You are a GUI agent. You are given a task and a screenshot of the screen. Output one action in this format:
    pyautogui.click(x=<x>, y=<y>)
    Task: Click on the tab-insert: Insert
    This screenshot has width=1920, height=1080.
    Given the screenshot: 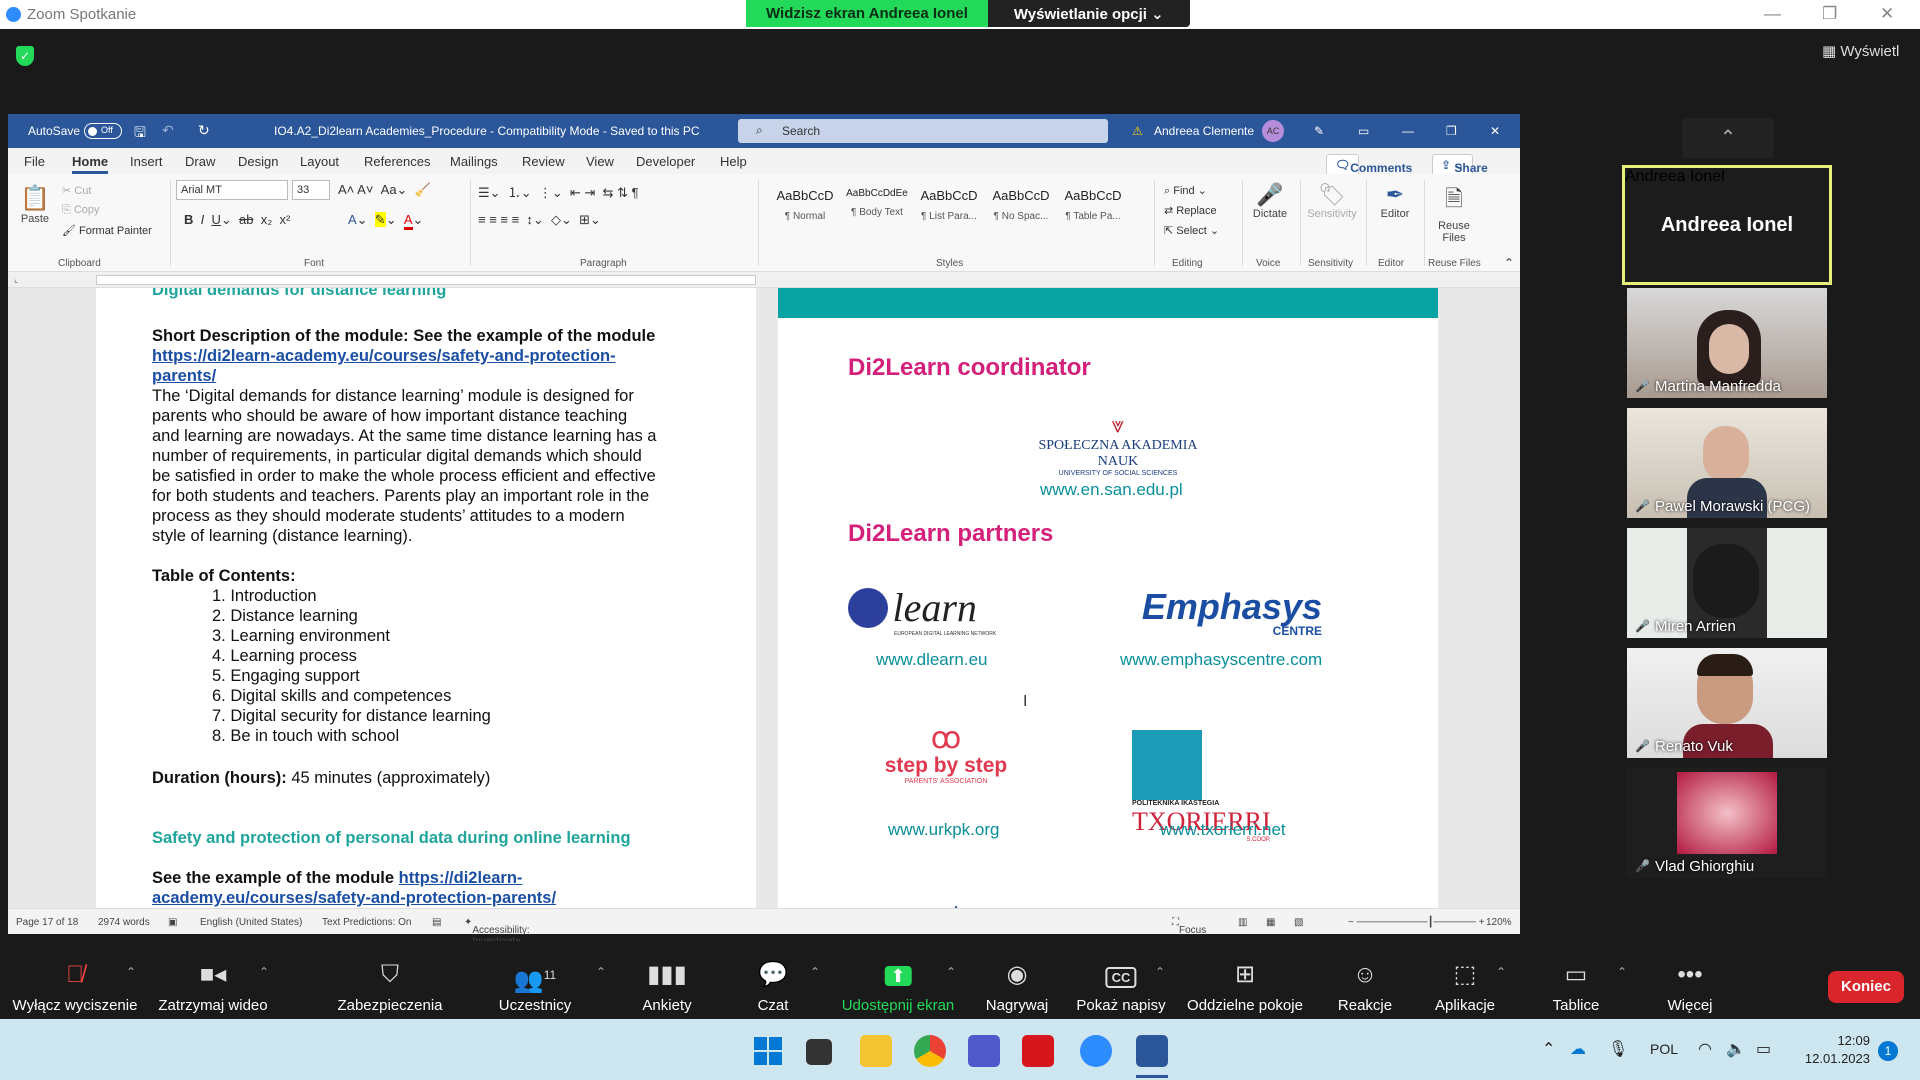 What is the action you would take?
    pyautogui.click(x=146, y=161)
    